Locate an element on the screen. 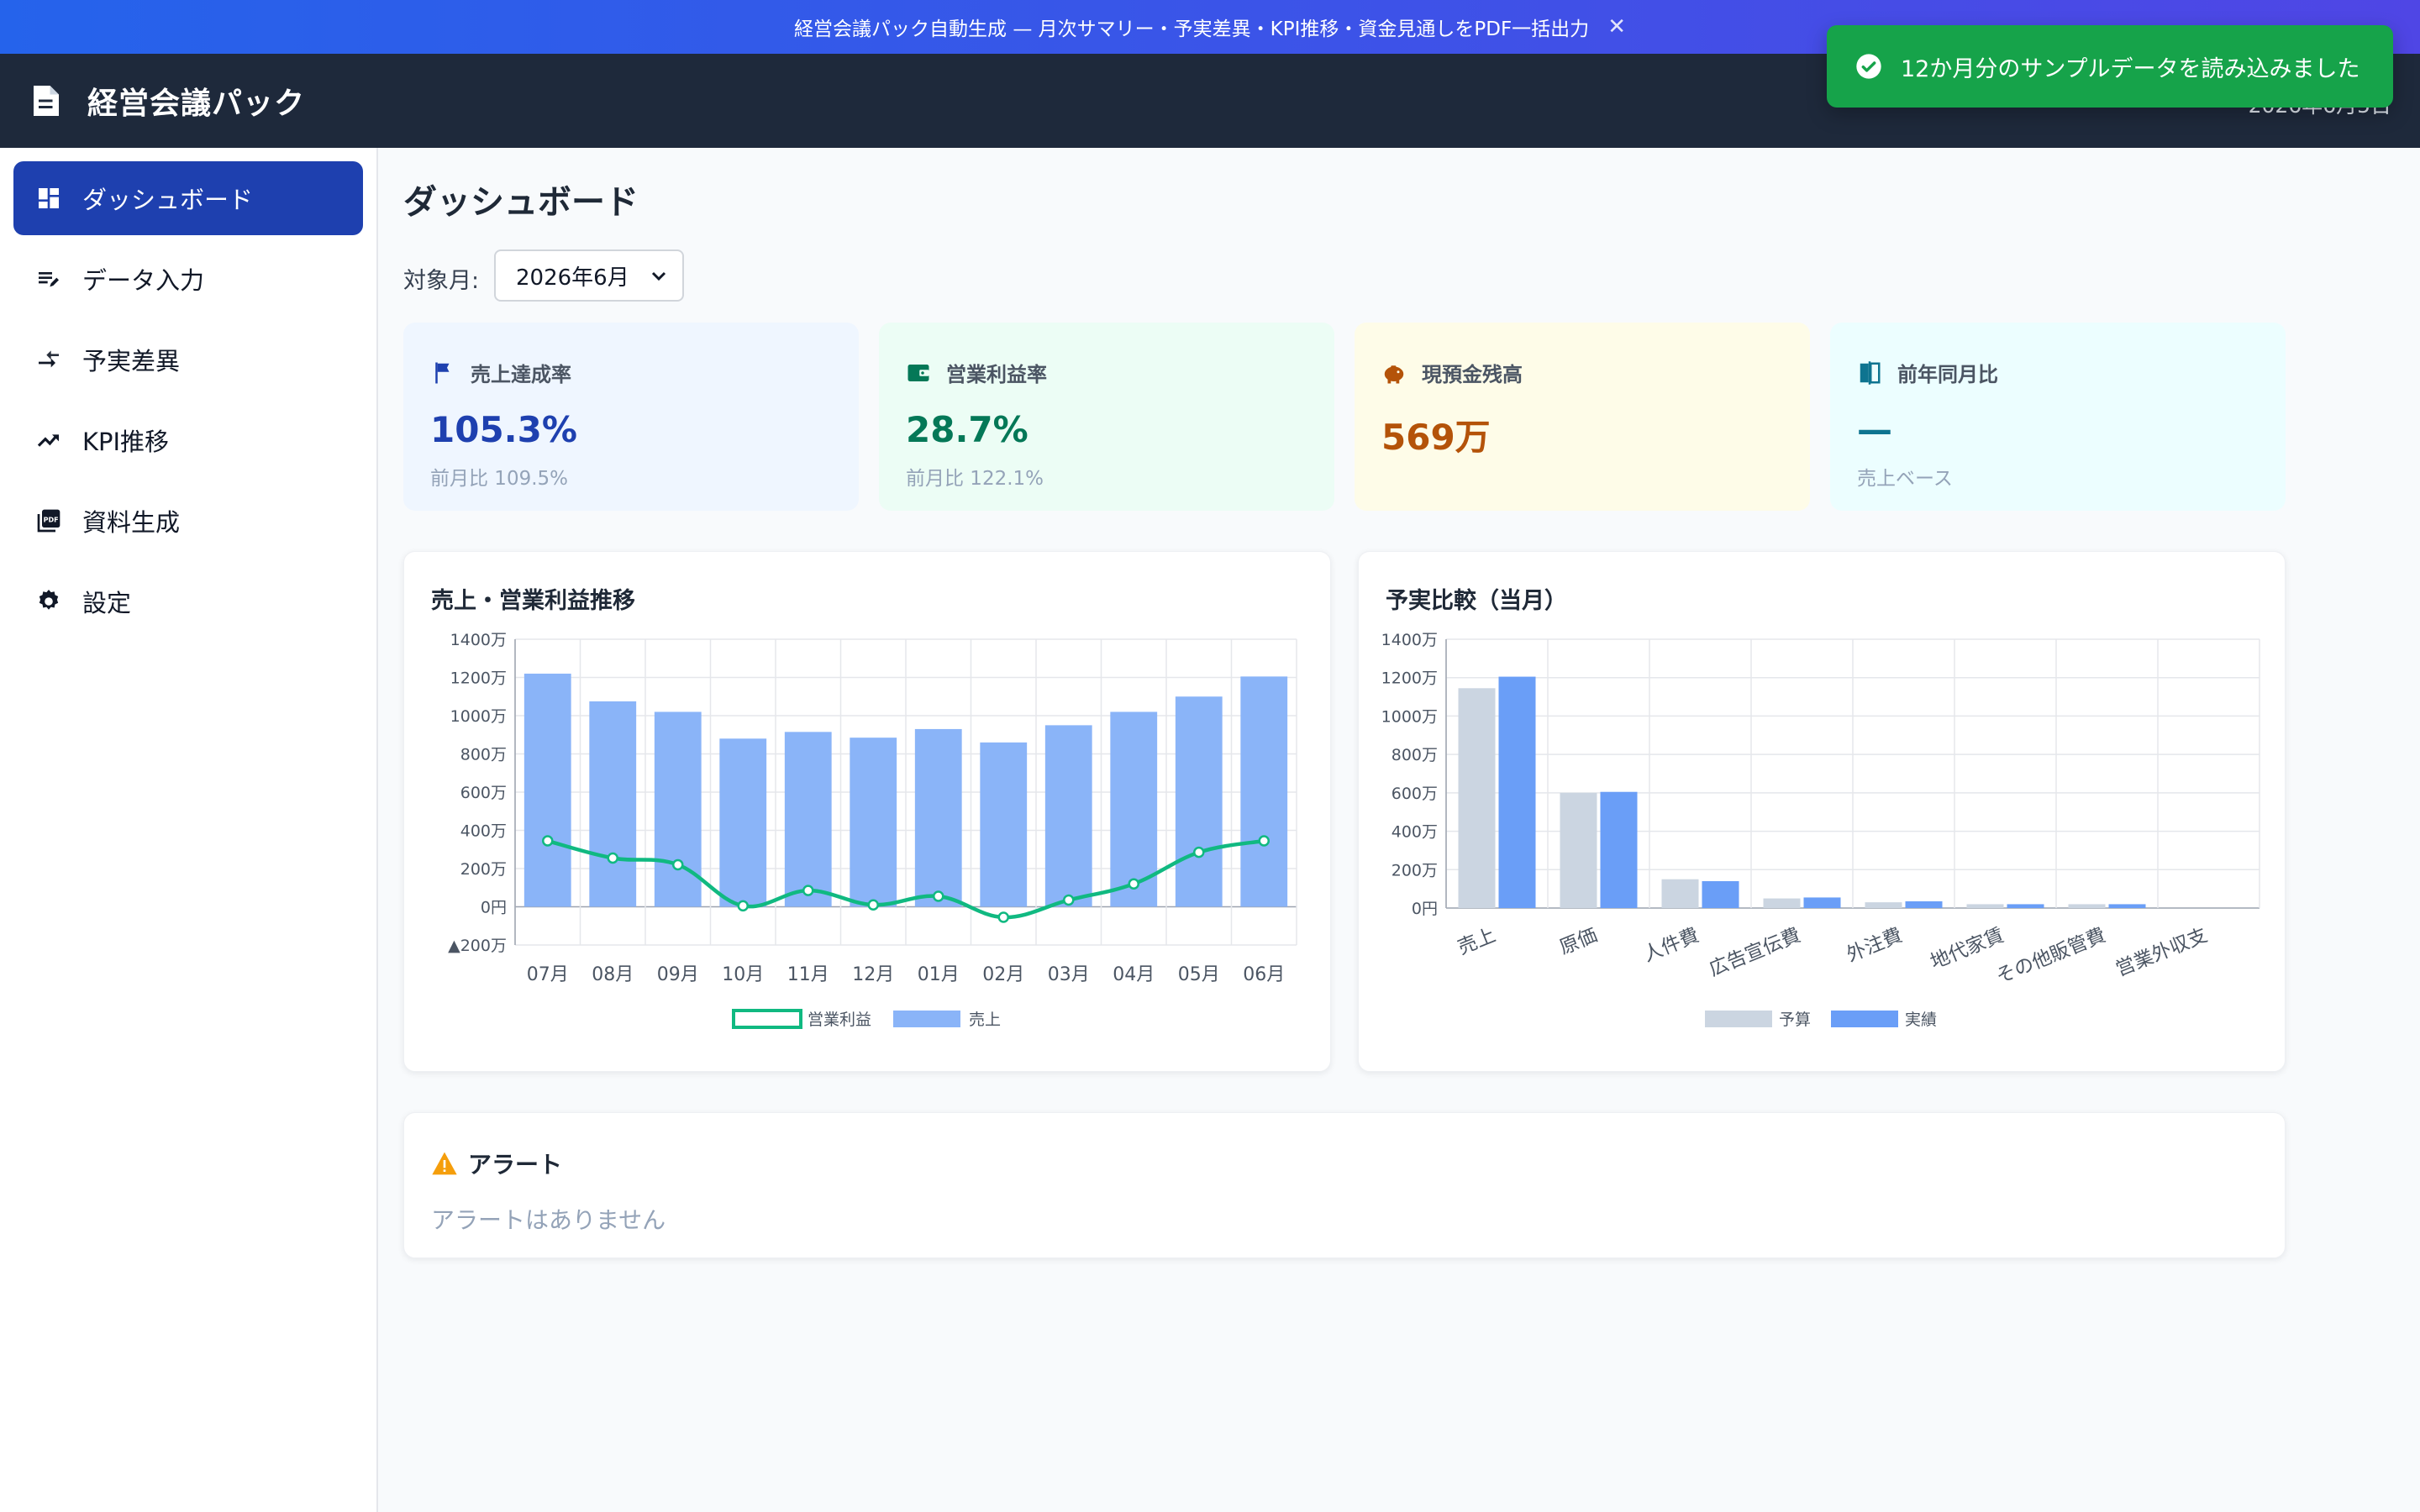  kpi-value: 105.3% is located at coordinates (503, 429).